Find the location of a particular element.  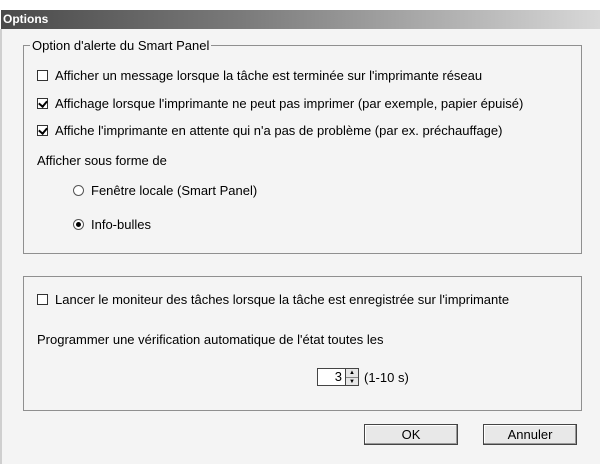

ok-button: OK is located at coordinates (411, 434).